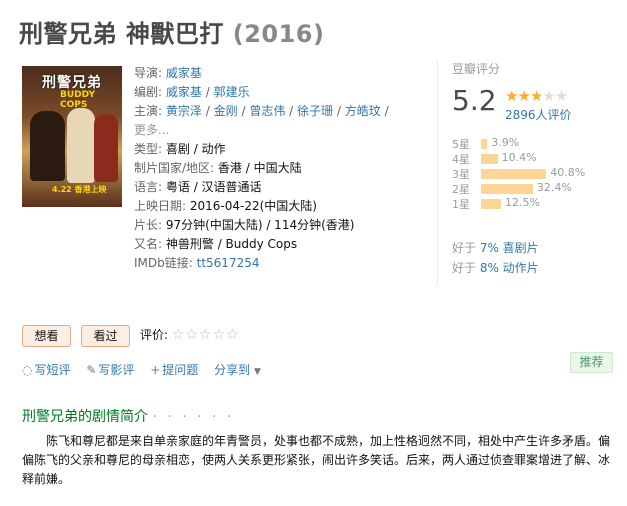 This screenshot has width=627, height=506. Describe the element at coordinates (148, 369) in the screenshot. I see `action-bar: ◌ 写短评 ✎ 写影评 + 提问题 分享到 ▼` at that location.